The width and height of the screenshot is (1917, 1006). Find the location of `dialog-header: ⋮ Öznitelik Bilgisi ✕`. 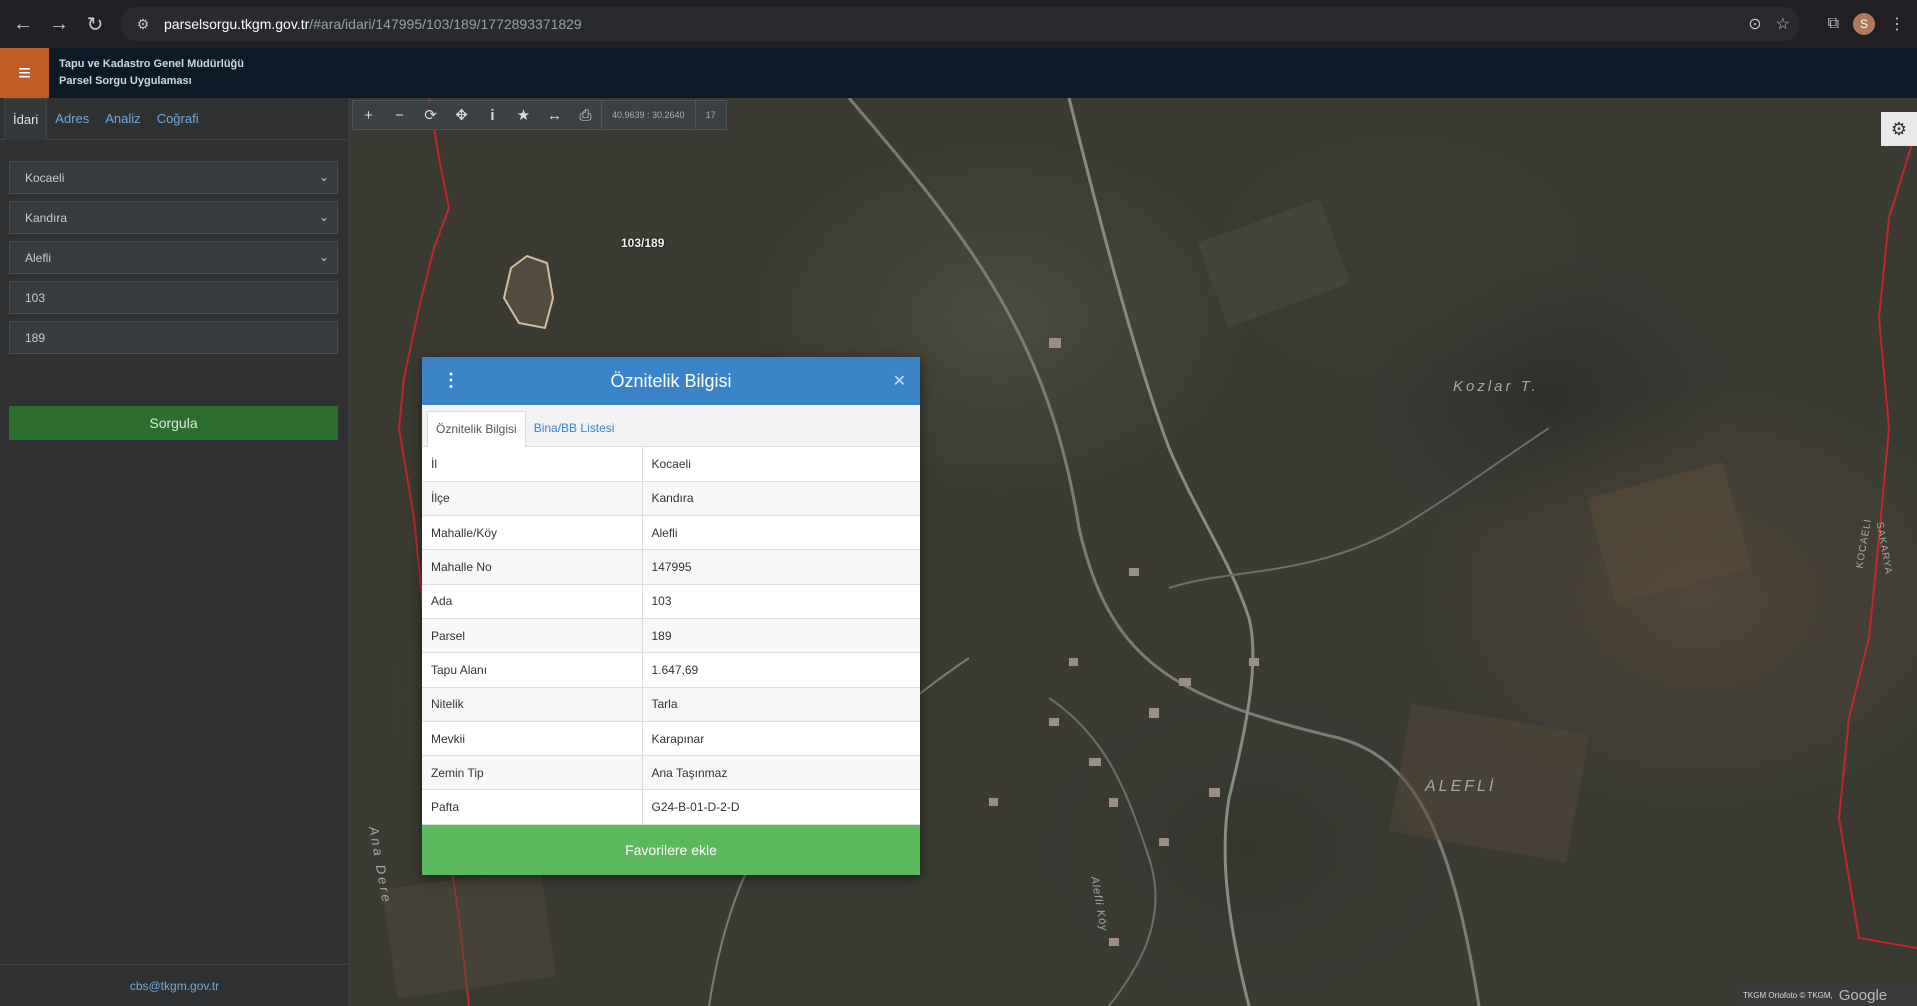

dialog-header: ⋮ Öznitelik Bilgisi ✕ is located at coordinates (671, 381).